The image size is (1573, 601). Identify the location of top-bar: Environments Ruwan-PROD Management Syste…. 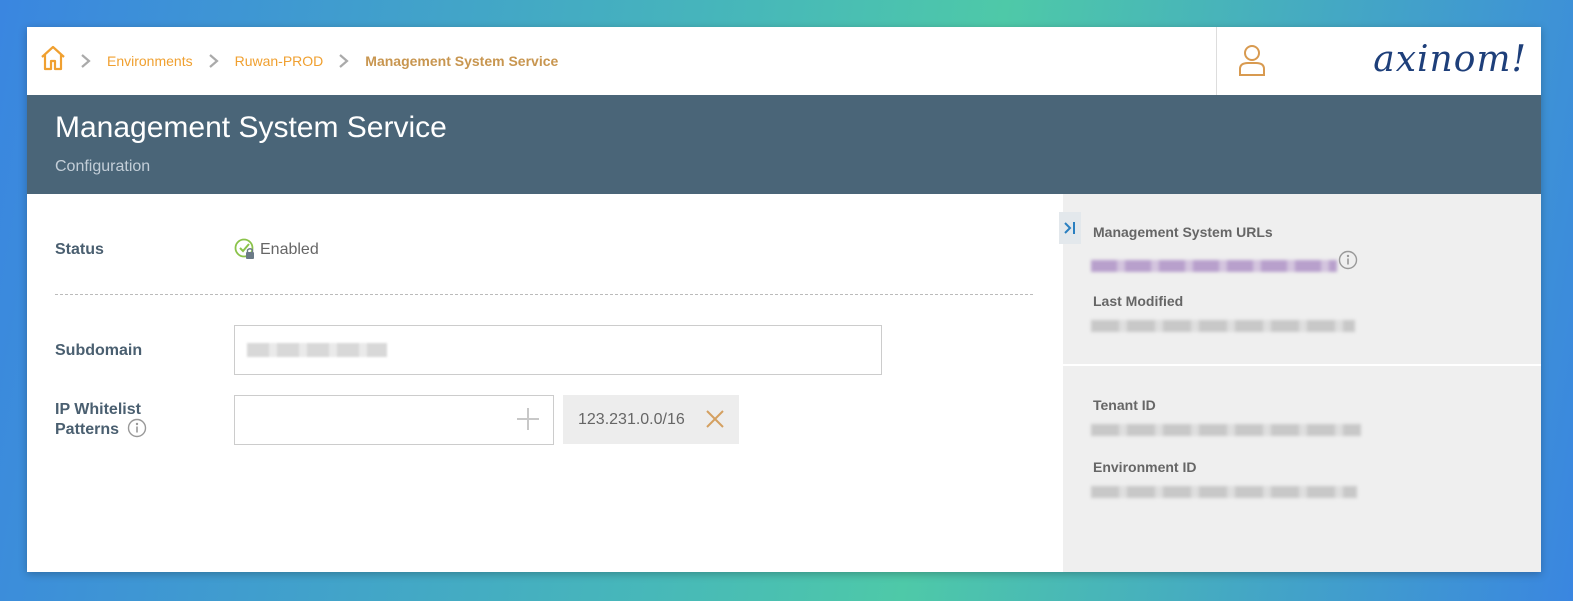
(784, 61).